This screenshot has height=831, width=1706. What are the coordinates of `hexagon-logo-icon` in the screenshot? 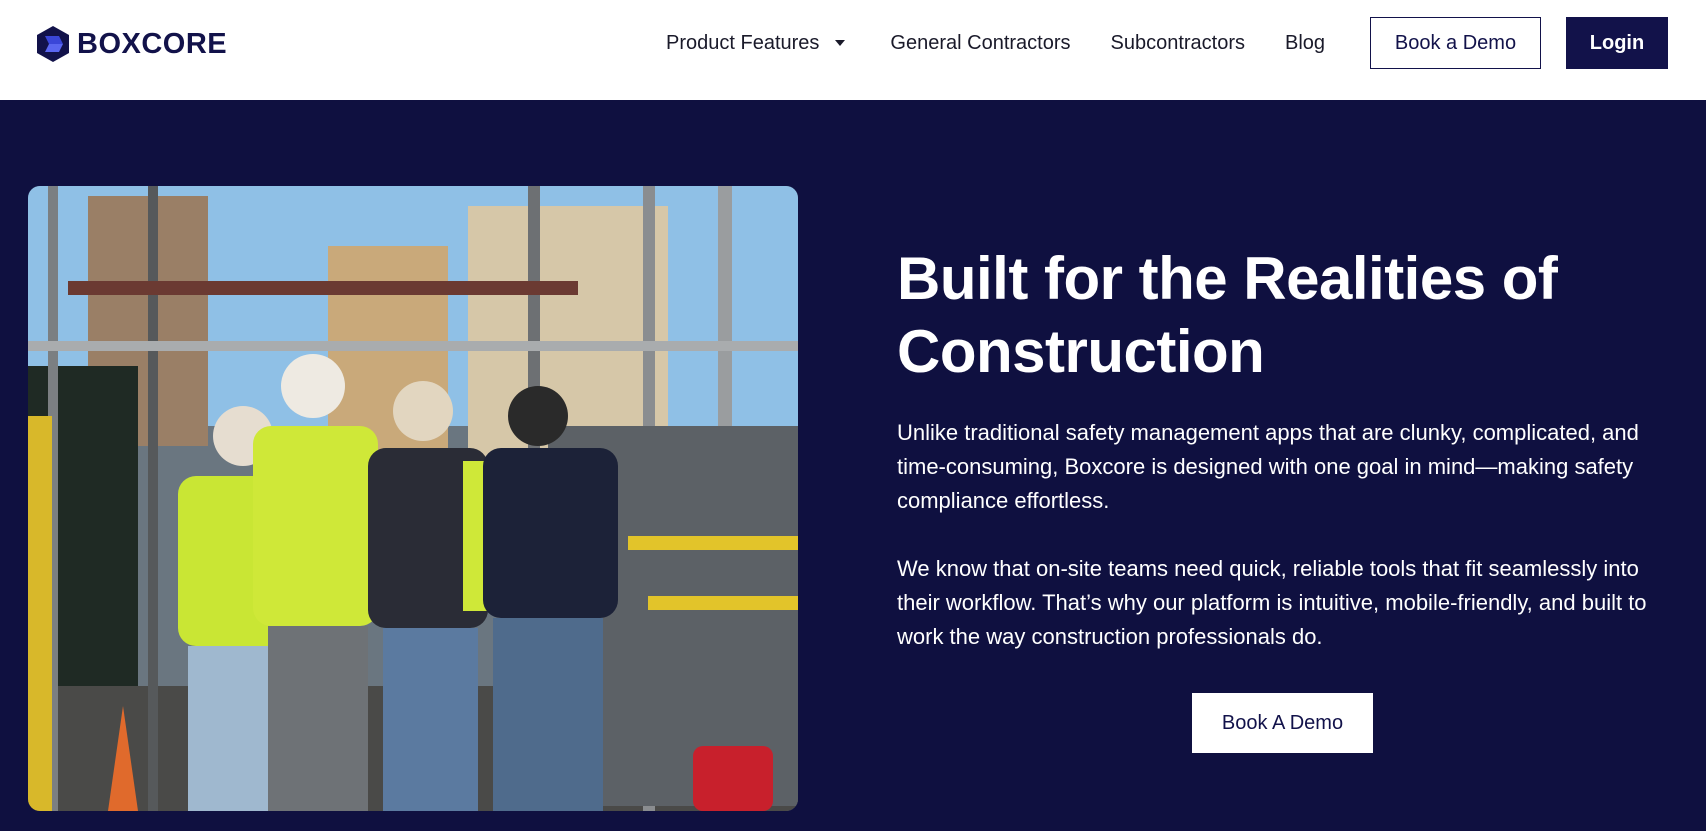 It's located at (53, 44).